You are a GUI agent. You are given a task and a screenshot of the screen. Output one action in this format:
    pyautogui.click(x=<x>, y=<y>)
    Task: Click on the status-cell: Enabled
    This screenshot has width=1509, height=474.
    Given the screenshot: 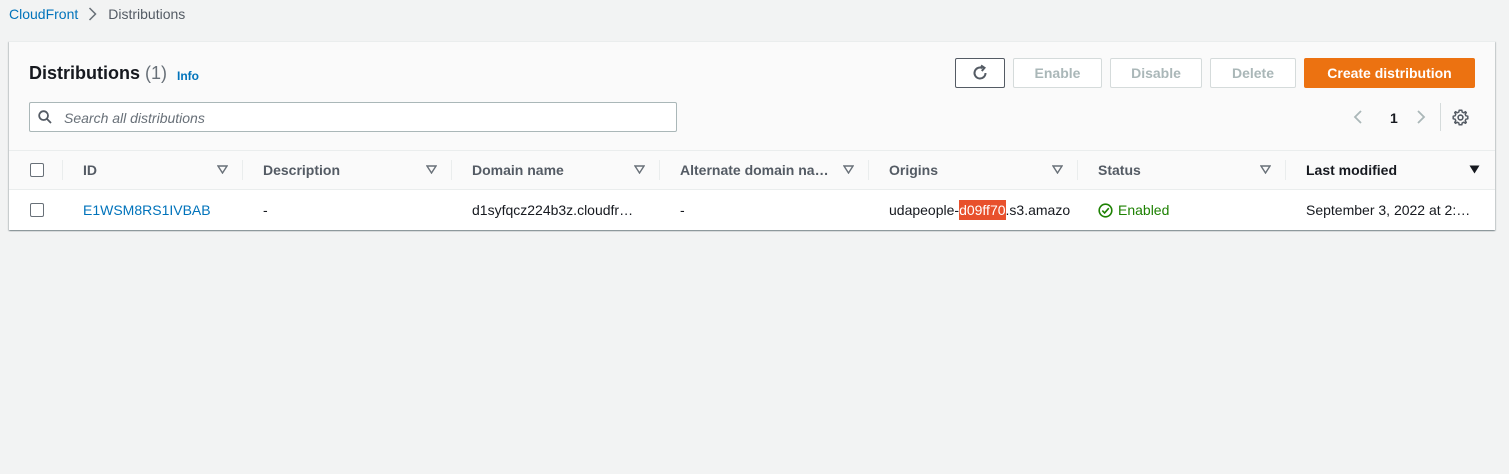 What is the action you would take?
    pyautogui.click(x=1133, y=210)
    